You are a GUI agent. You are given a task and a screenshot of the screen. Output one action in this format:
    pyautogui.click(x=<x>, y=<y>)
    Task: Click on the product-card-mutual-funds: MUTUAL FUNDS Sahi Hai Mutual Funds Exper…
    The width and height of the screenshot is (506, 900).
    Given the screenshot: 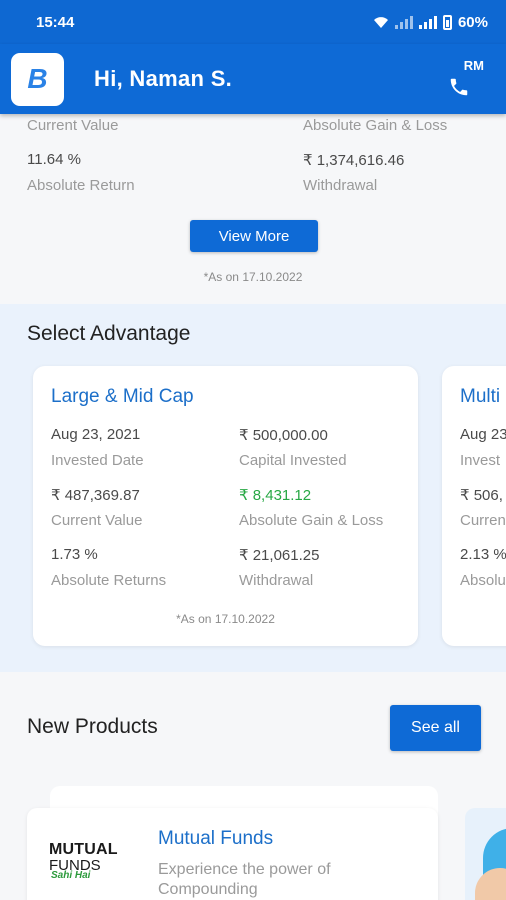 What is the action you would take?
    pyautogui.click(x=232, y=854)
    